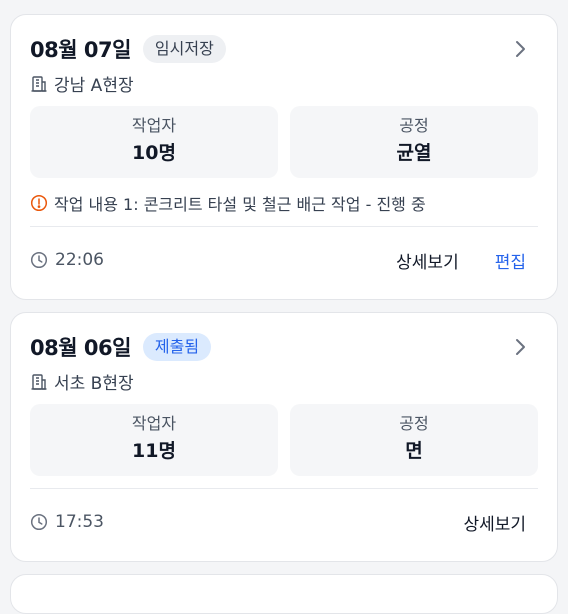 The width and height of the screenshot is (568, 614). Describe the element at coordinates (94, 384) in the screenshot. I see `site-label: 서초 B현장` at that location.